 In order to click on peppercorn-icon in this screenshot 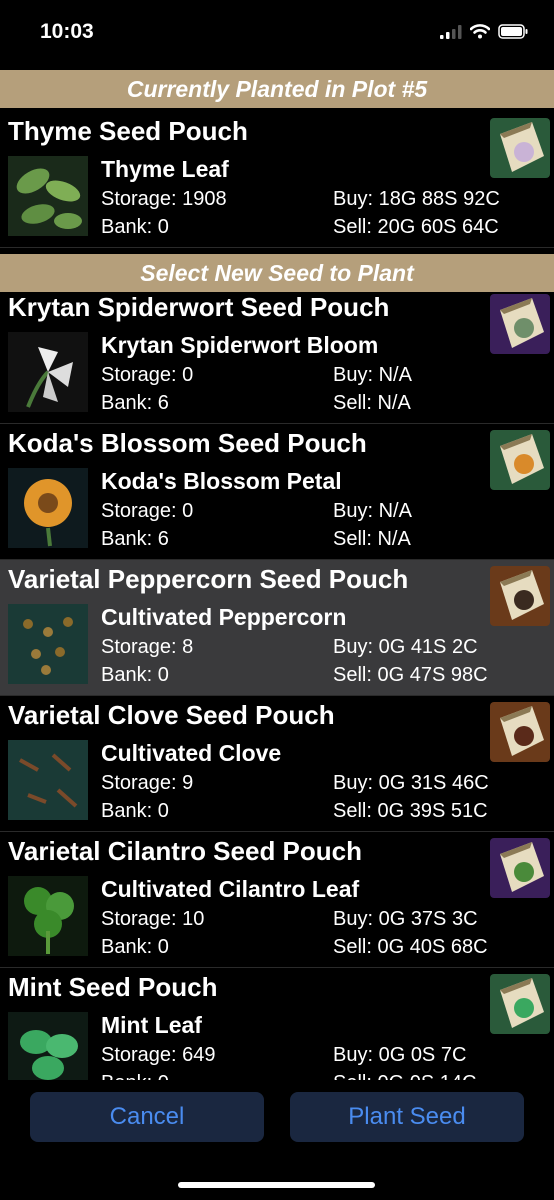, I will do `click(48, 644)`.